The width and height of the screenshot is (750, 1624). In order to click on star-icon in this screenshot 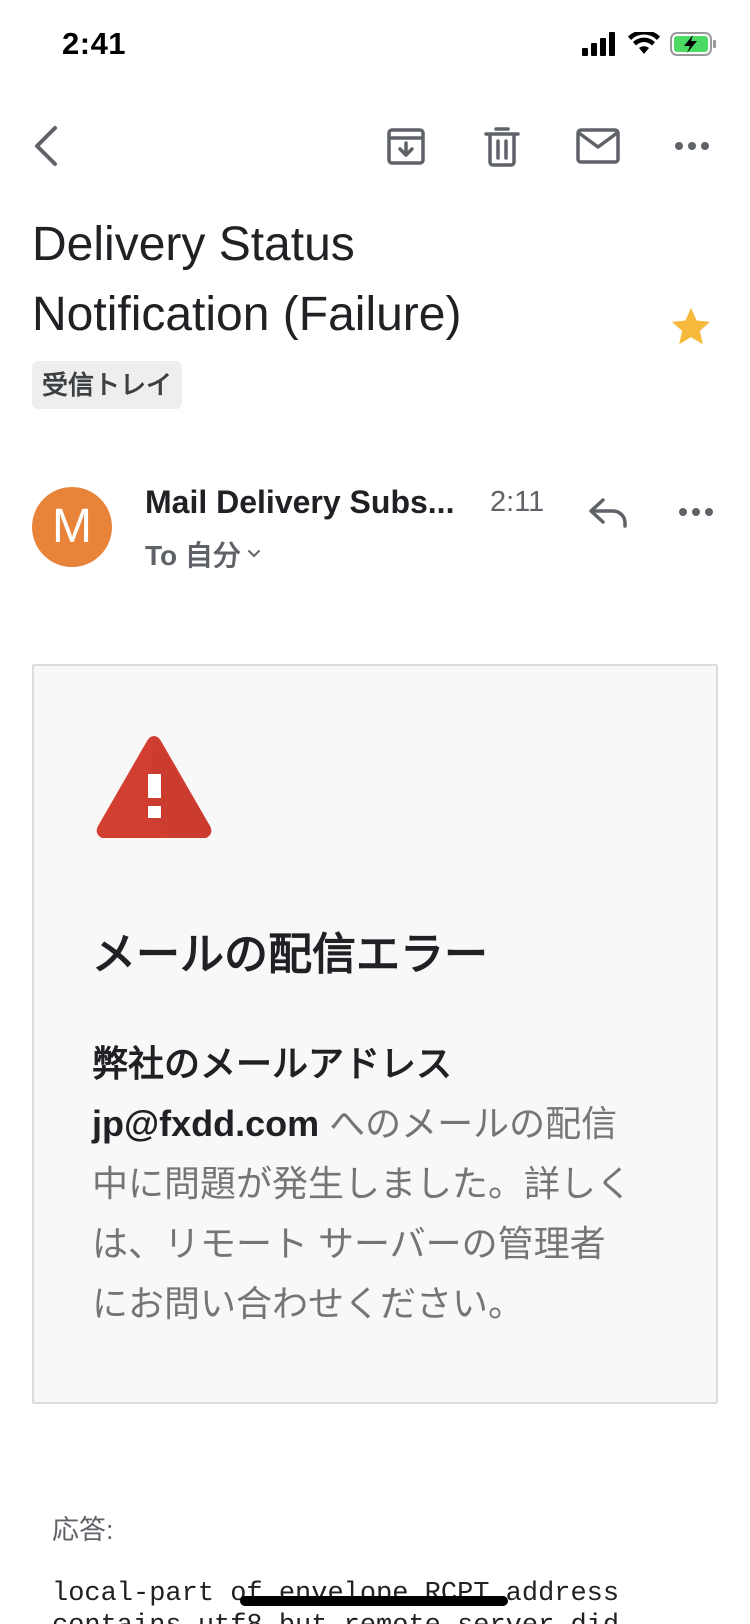, I will do `click(691, 326)`.